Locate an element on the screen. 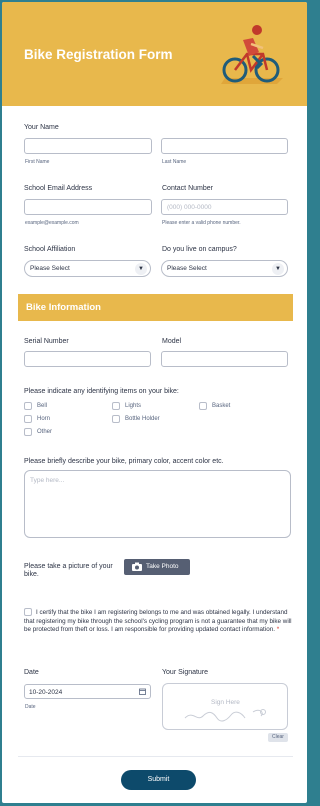 The height and width of the screenshot is (806, 320). campus-select: Please Select ▼ is located at coordinates (224, 268).